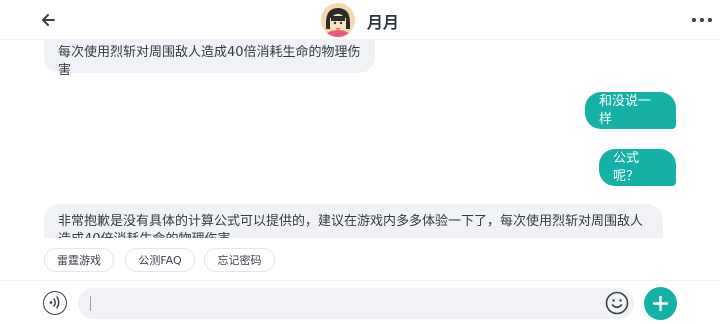 The image size is (720, 324). What do you see at coordinates (660, 303) in the screenshot?
I see `plus-icon` at bounding box center [660, 303].